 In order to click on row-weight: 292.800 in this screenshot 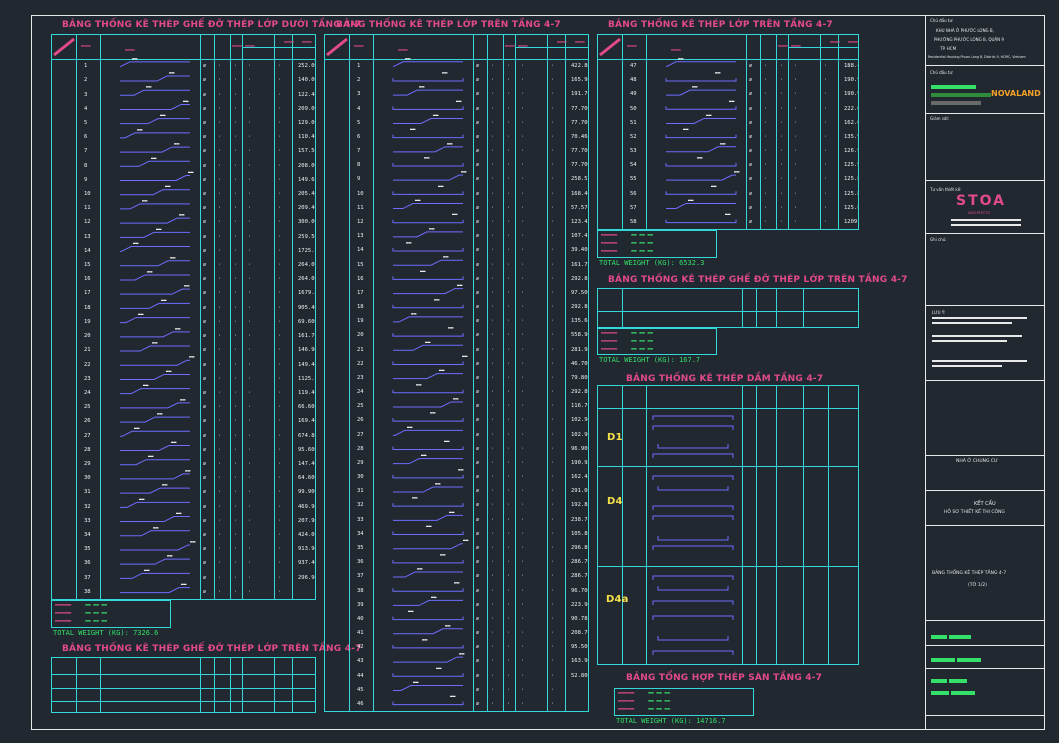, I will do `click(579, 278)`.